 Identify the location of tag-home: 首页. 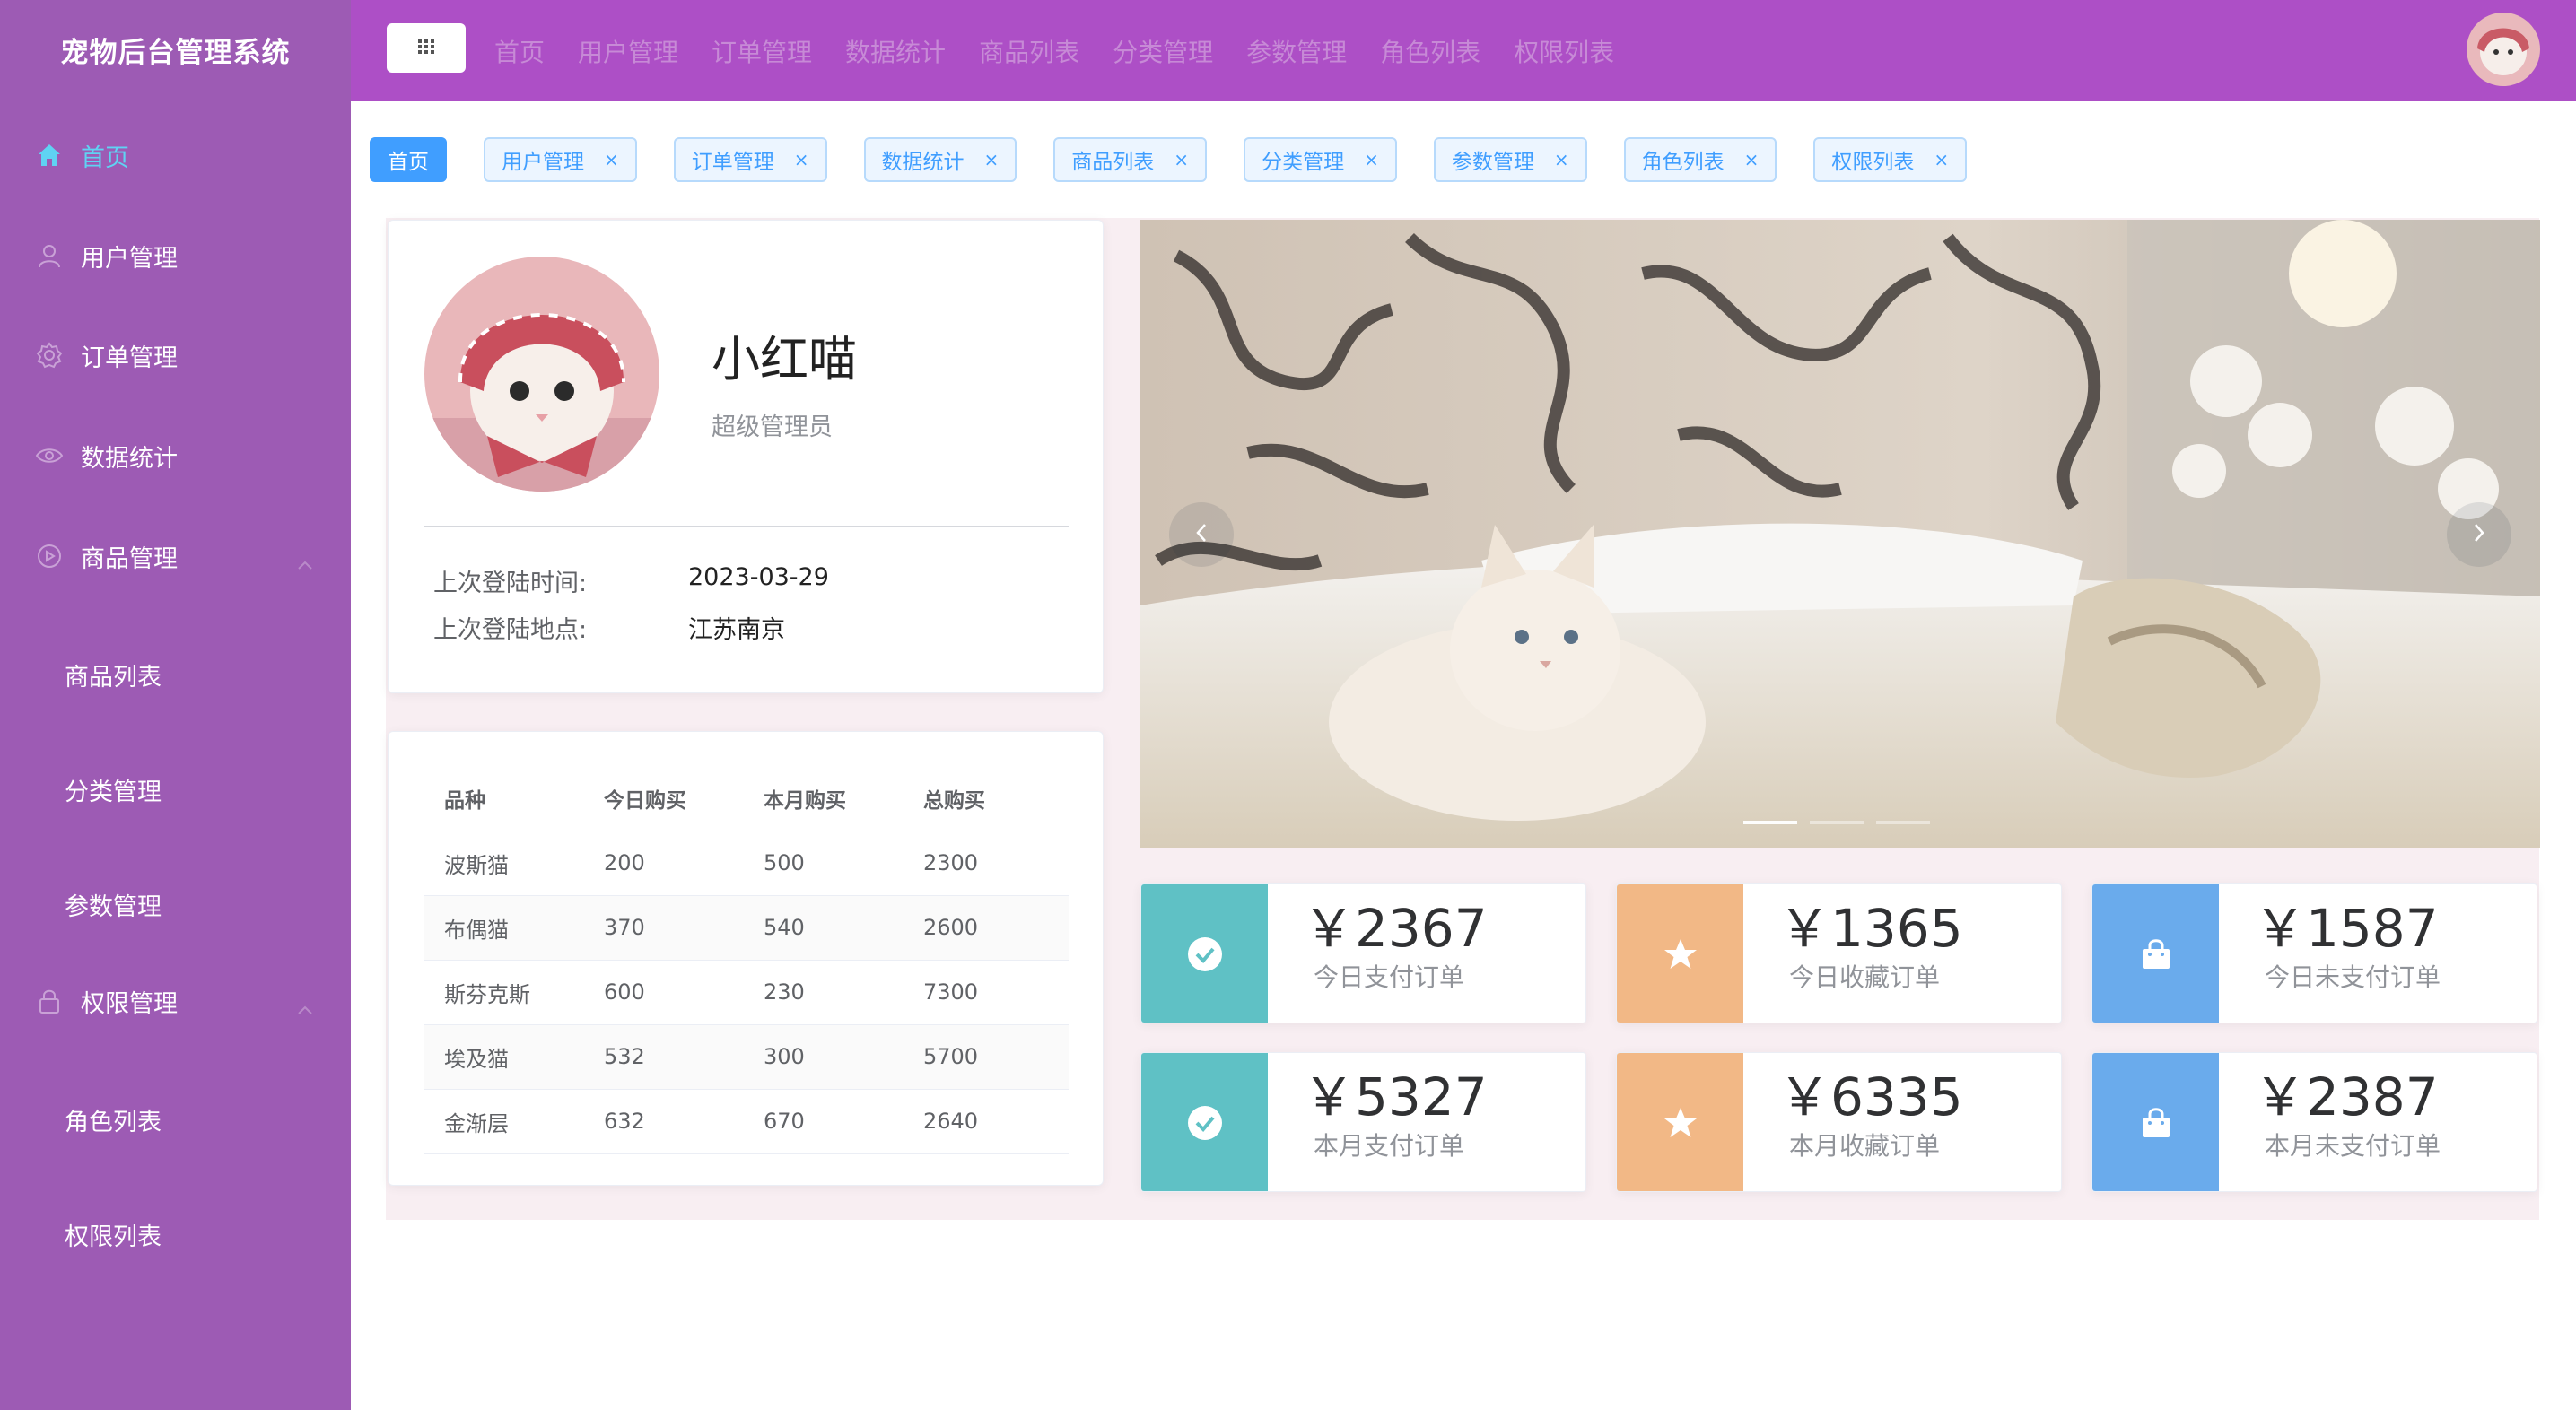
(409, 159).